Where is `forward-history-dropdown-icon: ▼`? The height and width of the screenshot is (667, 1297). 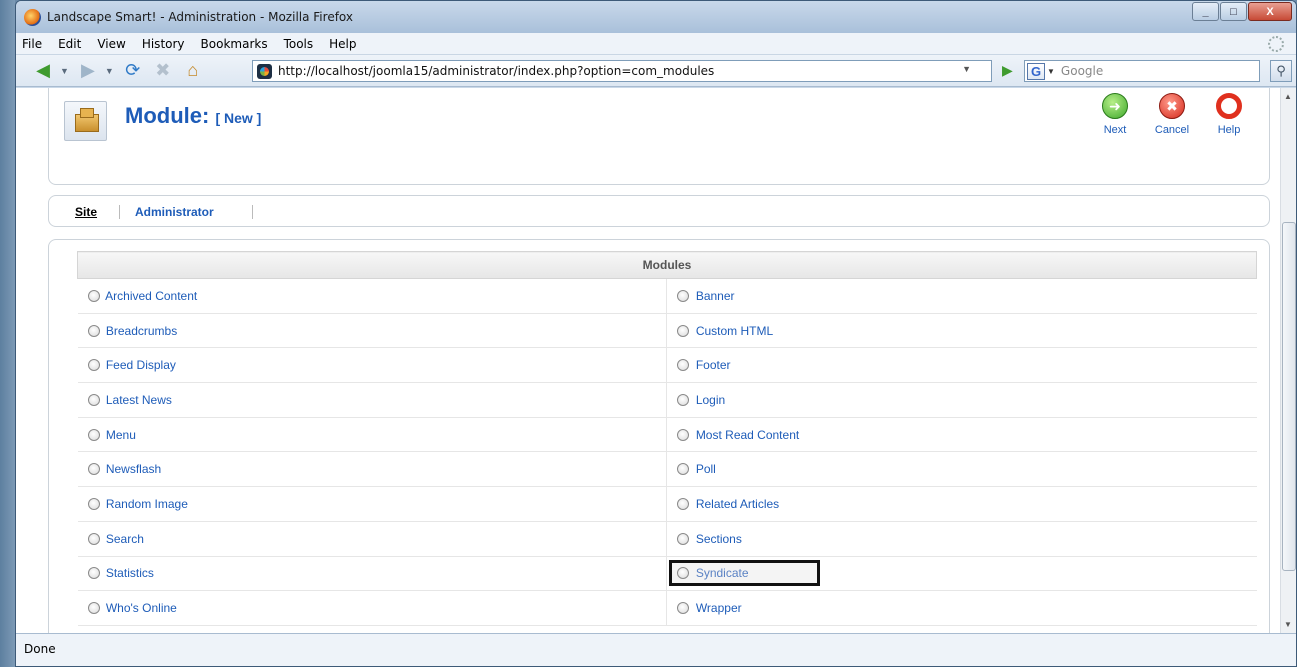 forward-history-dropdown-icon: ▼ is located at coordinates (109, 71).